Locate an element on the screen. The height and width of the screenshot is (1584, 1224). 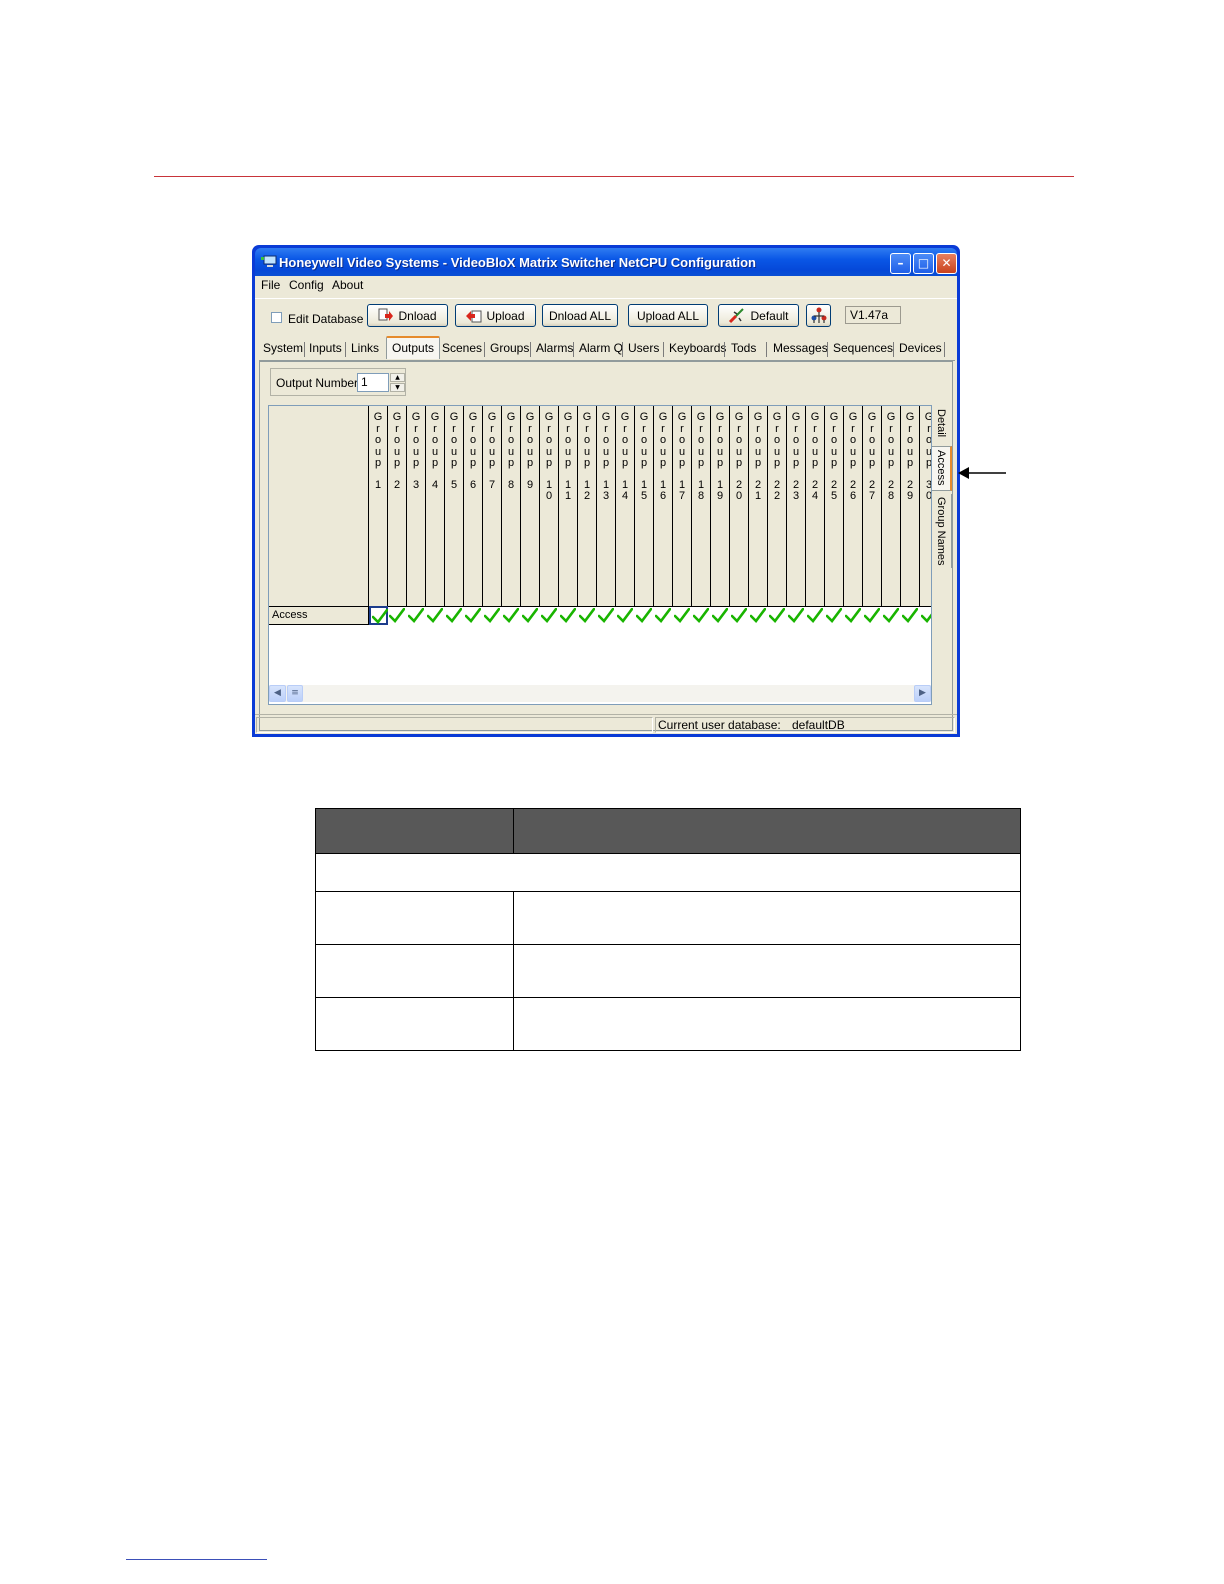
group-column-header: Group29 is located at coordinates (910, 506).